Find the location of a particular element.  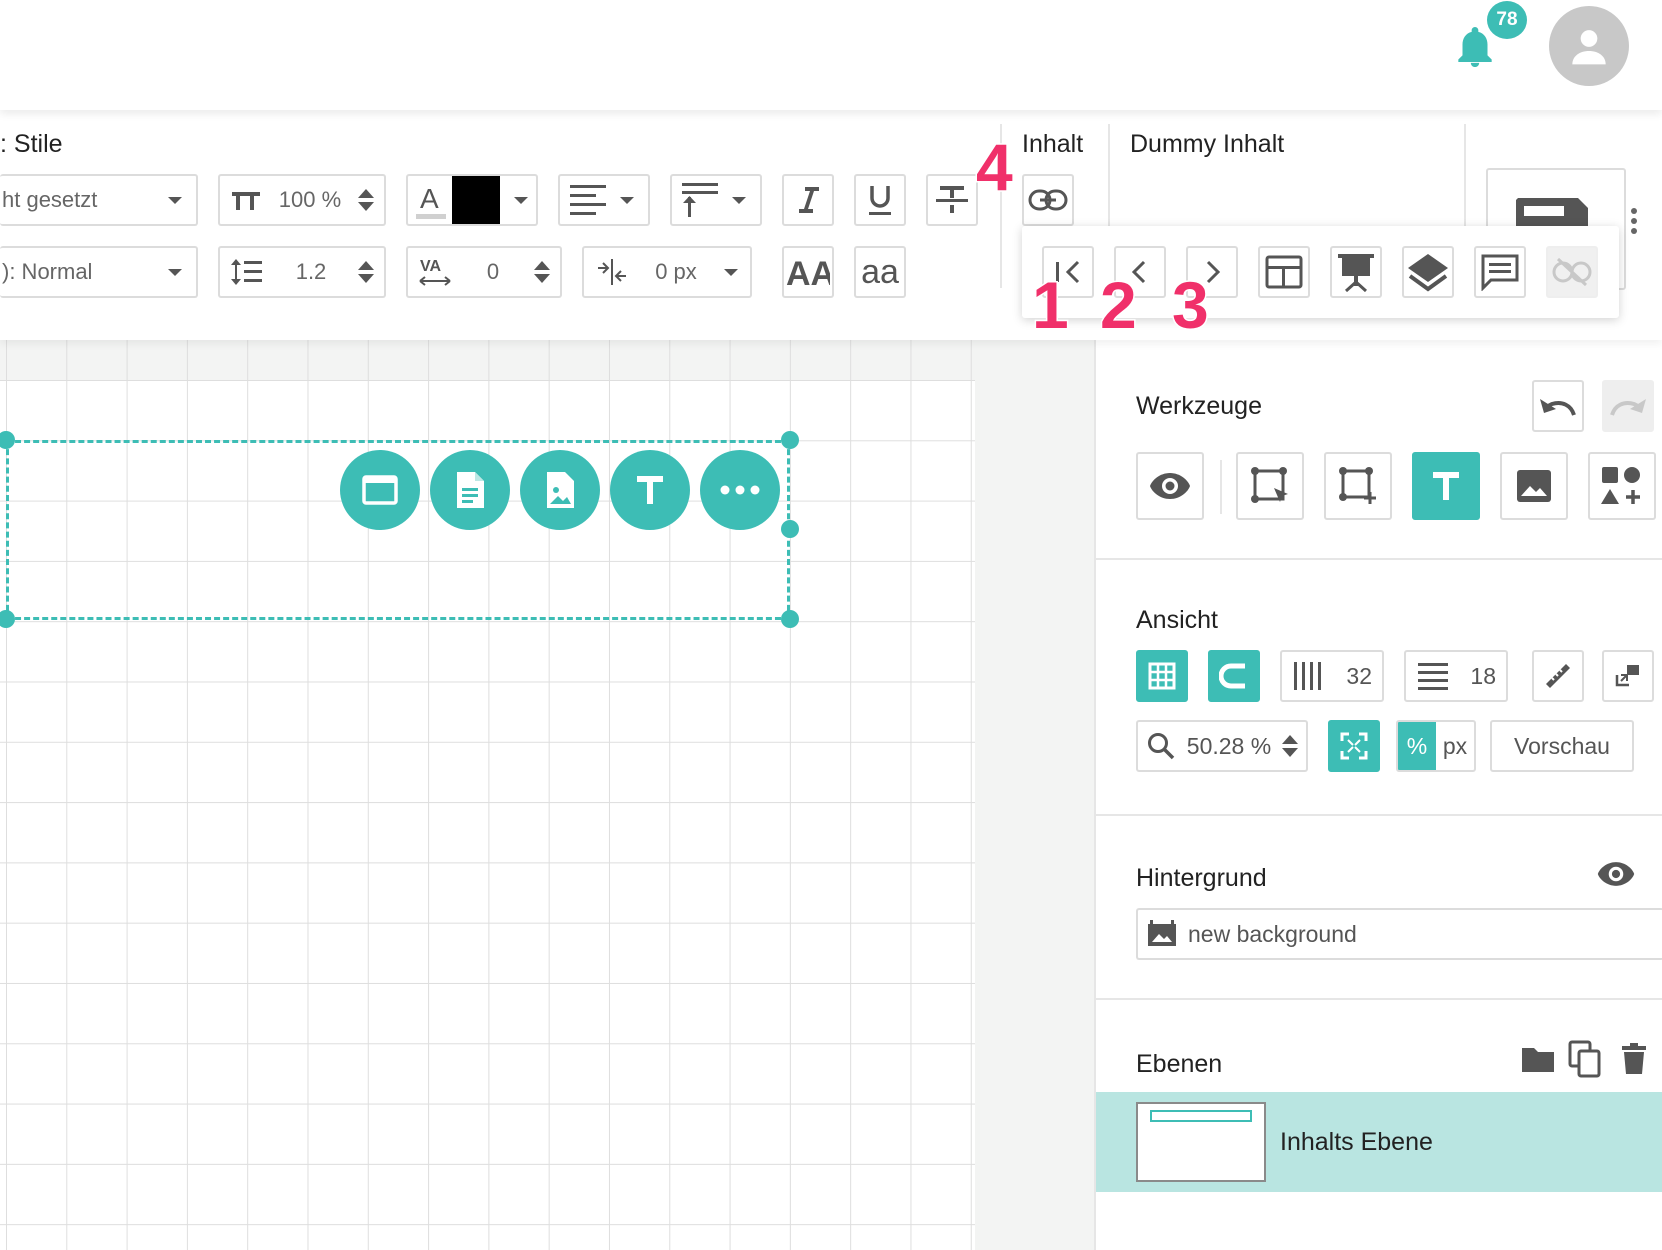

uppercase-icon: AA is located at coordinates (808, 272).